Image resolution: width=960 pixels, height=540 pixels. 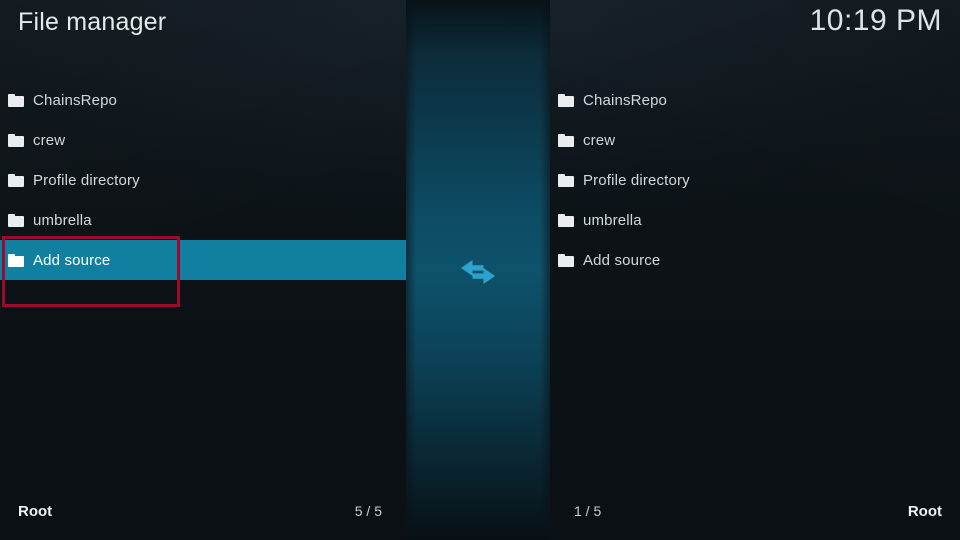 What do you see at coordinates (924, 511) in the screenshot?
I see `right-path-label: Root` at bounding box center [924, 511].